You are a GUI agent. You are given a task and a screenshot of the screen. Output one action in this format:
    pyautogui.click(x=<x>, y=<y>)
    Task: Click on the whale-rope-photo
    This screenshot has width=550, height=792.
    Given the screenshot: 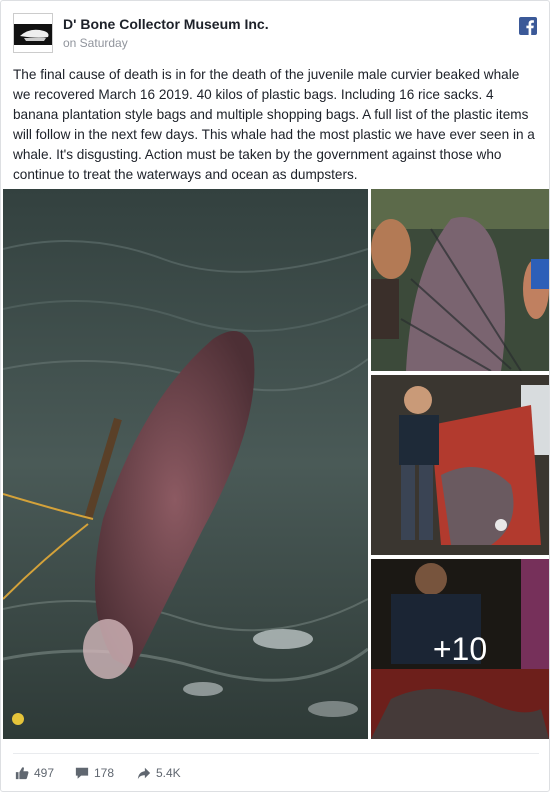 What is the action you would take?
    pyautogui.click(x=460, y=280)
    